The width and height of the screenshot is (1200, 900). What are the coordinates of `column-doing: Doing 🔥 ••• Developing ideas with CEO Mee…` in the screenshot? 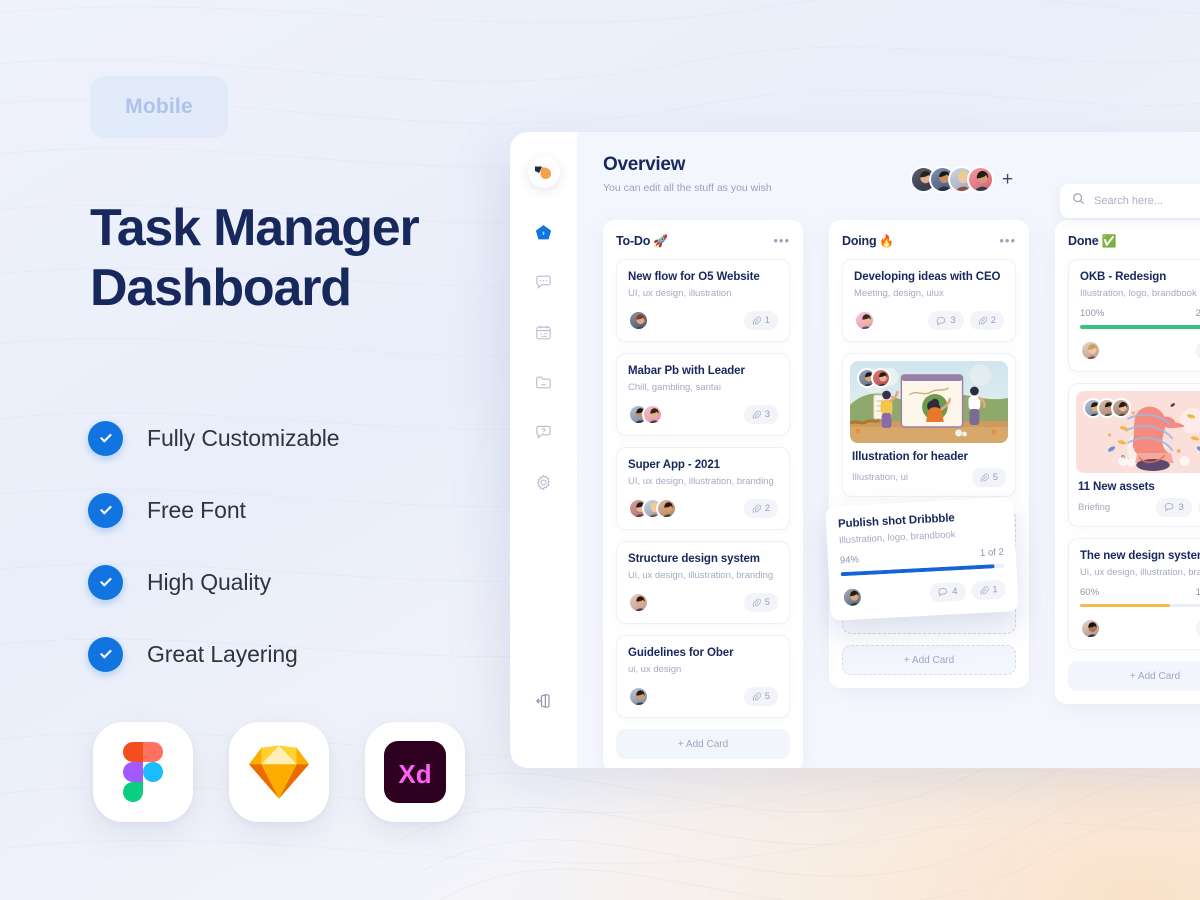 It's located at (927, 454).